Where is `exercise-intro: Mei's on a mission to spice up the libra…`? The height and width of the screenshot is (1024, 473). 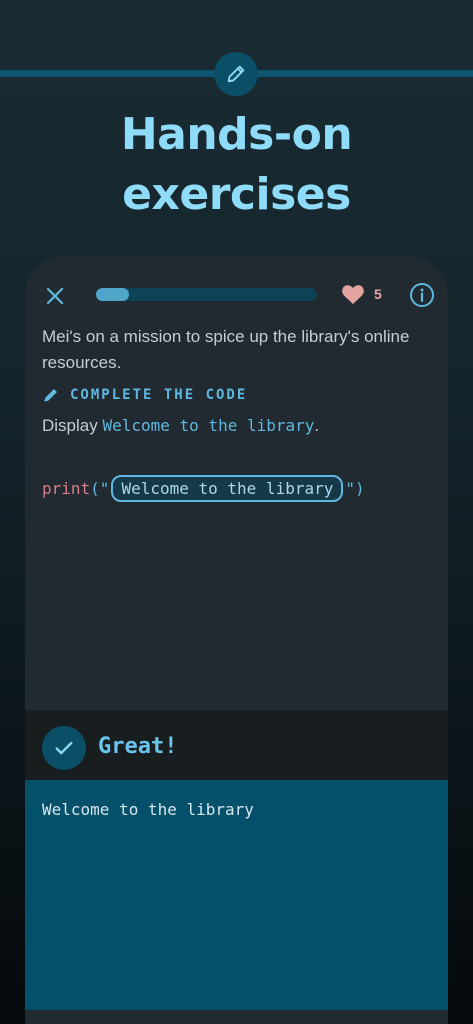 exercise-intro: Mei's on a mission to spice up the libra… is located at coordinates (226, 349).